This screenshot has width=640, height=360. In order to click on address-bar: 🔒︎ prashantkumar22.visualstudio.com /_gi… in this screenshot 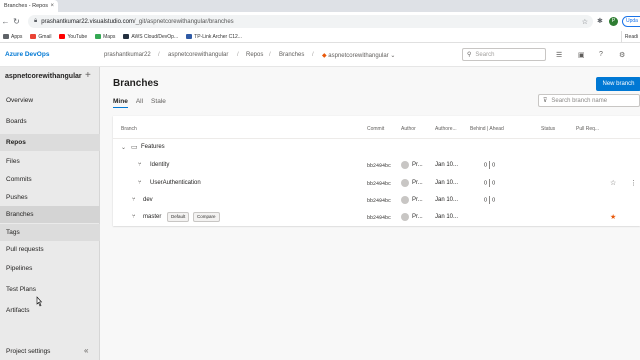, I will do `click(310, 21)`.